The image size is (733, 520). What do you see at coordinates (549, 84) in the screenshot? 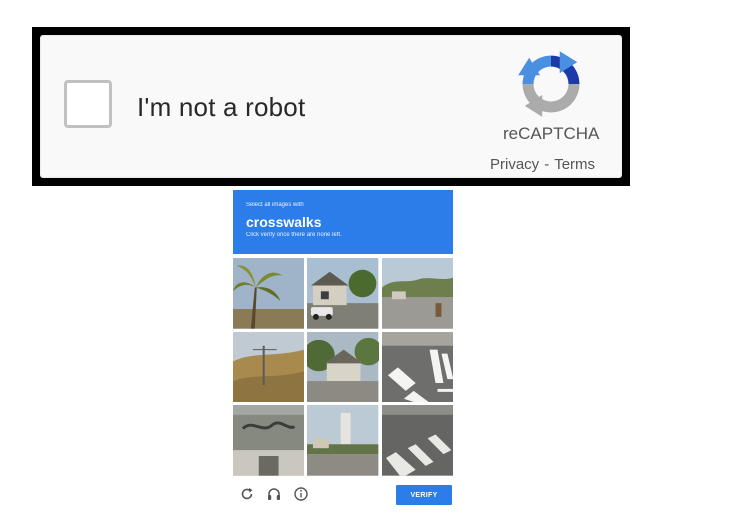
I see `recaptcha-logo-icon` at bounding box center [549, 84].